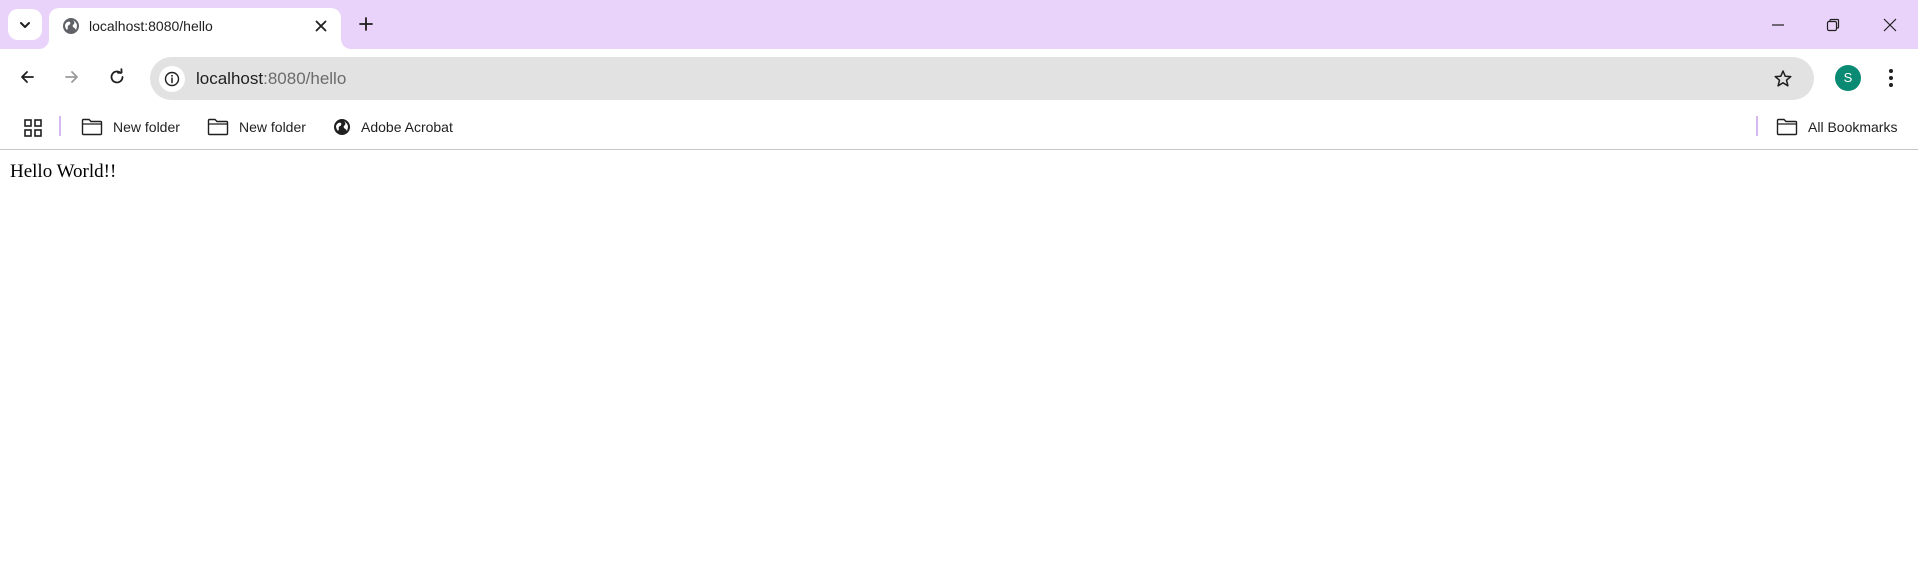  I want to click on reload-icon, so click(117, 76).